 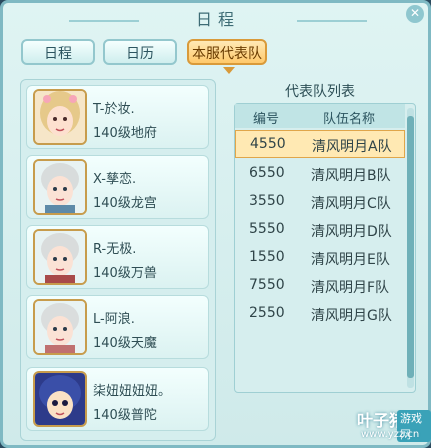 I want to click on watermark-logo: 叶子猪 游戏网 www.yzz.cn, so click(x=394, y=427).